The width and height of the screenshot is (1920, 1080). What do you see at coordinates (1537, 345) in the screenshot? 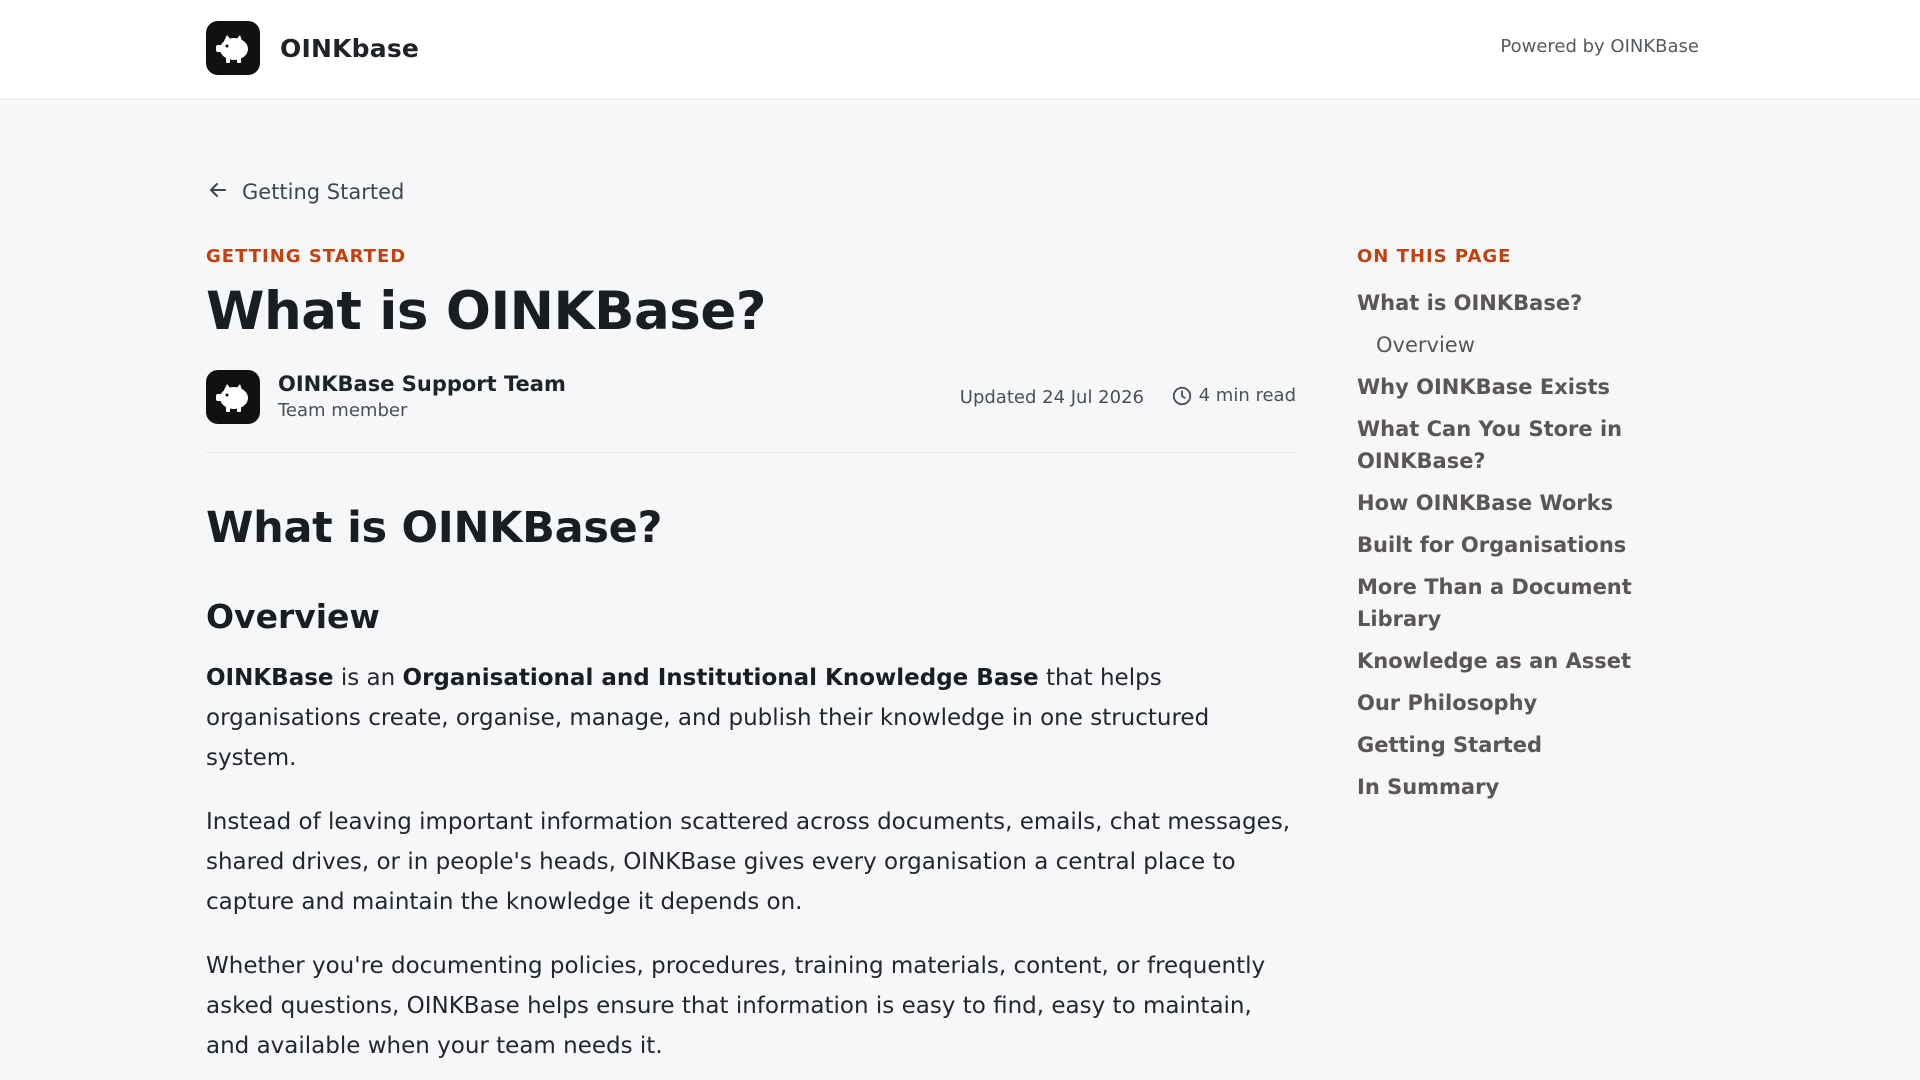
I see `toc-item: Overview` at bounding box center [1537, 345].